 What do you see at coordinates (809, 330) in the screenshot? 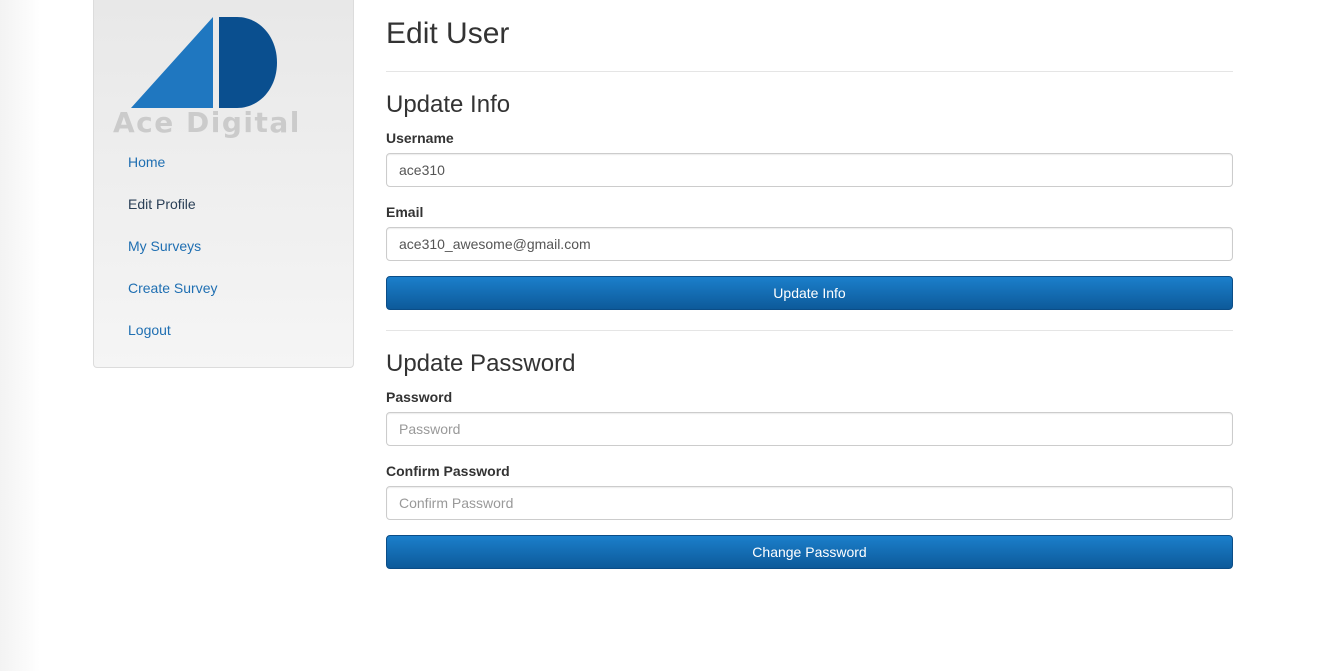
I see `section-divider` at bounding box center [809, 330].